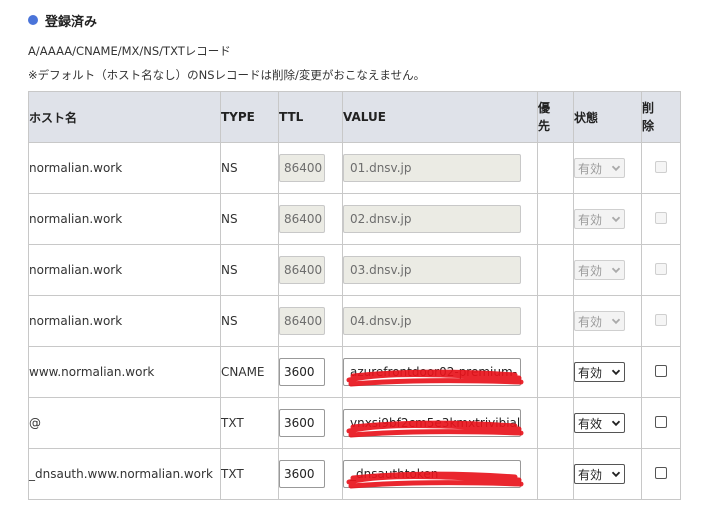 Image resolution: width=715 pixels, height=522 pixels. I want to click on status-value: 有效, so click(590, 423).